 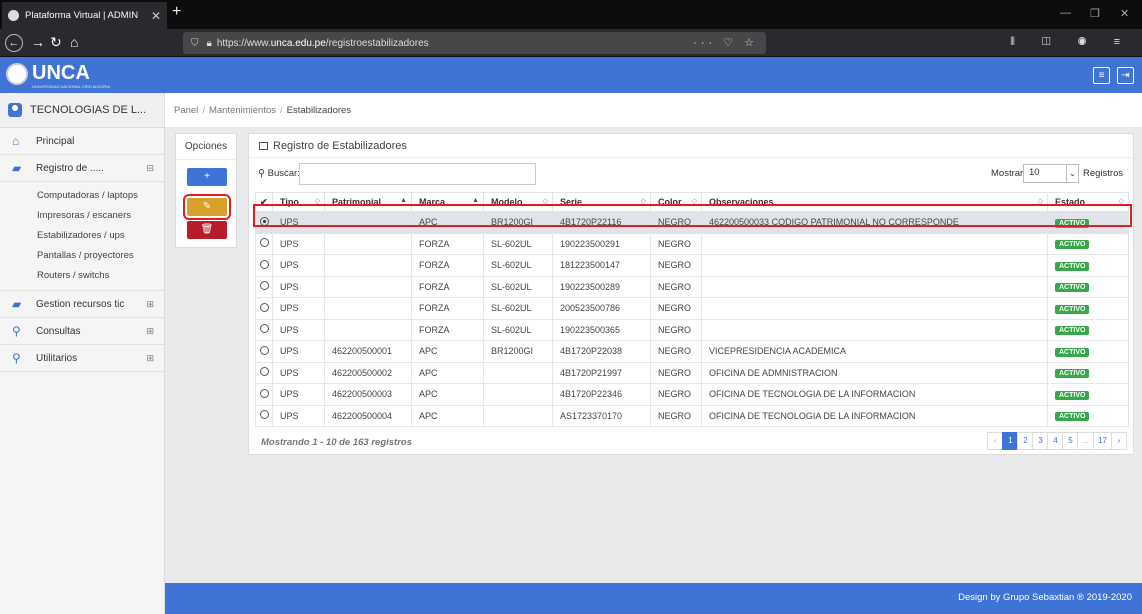 What do you see at coordinates (1119, 441) in the screenshot?
I see `next-page-icon: ›` at bounding box center [1119, 441].